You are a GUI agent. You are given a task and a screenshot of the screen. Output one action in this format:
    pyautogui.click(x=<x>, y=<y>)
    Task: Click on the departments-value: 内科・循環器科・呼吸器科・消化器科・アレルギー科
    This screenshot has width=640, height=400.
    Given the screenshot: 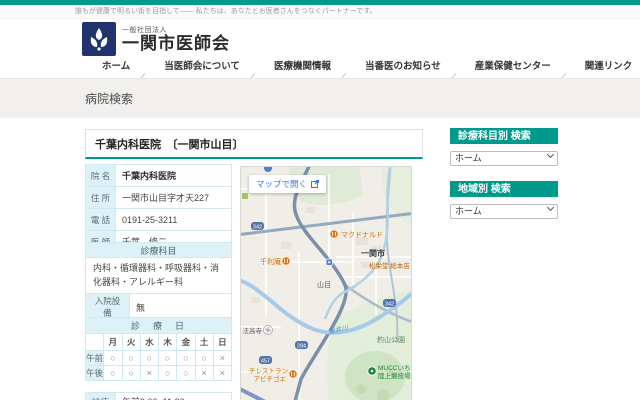 What is the action you would take?
    pyautogui.click(x=158, y=275)
    